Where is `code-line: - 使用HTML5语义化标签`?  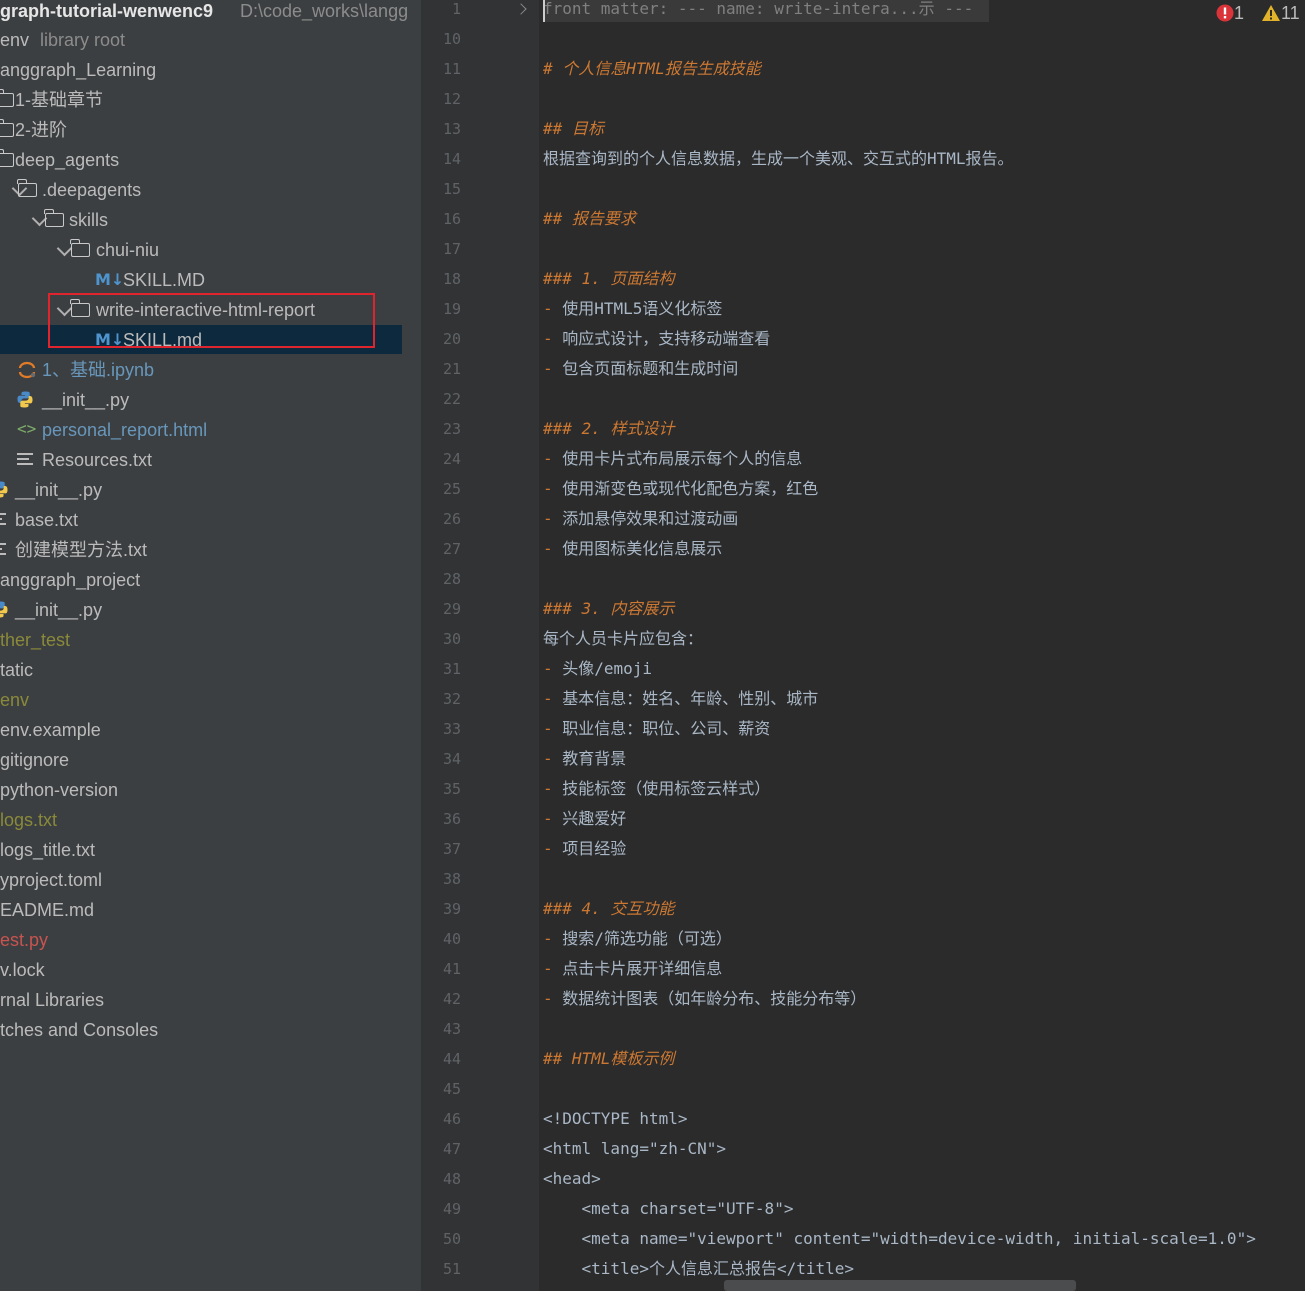
code-line: - 使用HTML5语义化标签 is located at coordinates (632, 309).